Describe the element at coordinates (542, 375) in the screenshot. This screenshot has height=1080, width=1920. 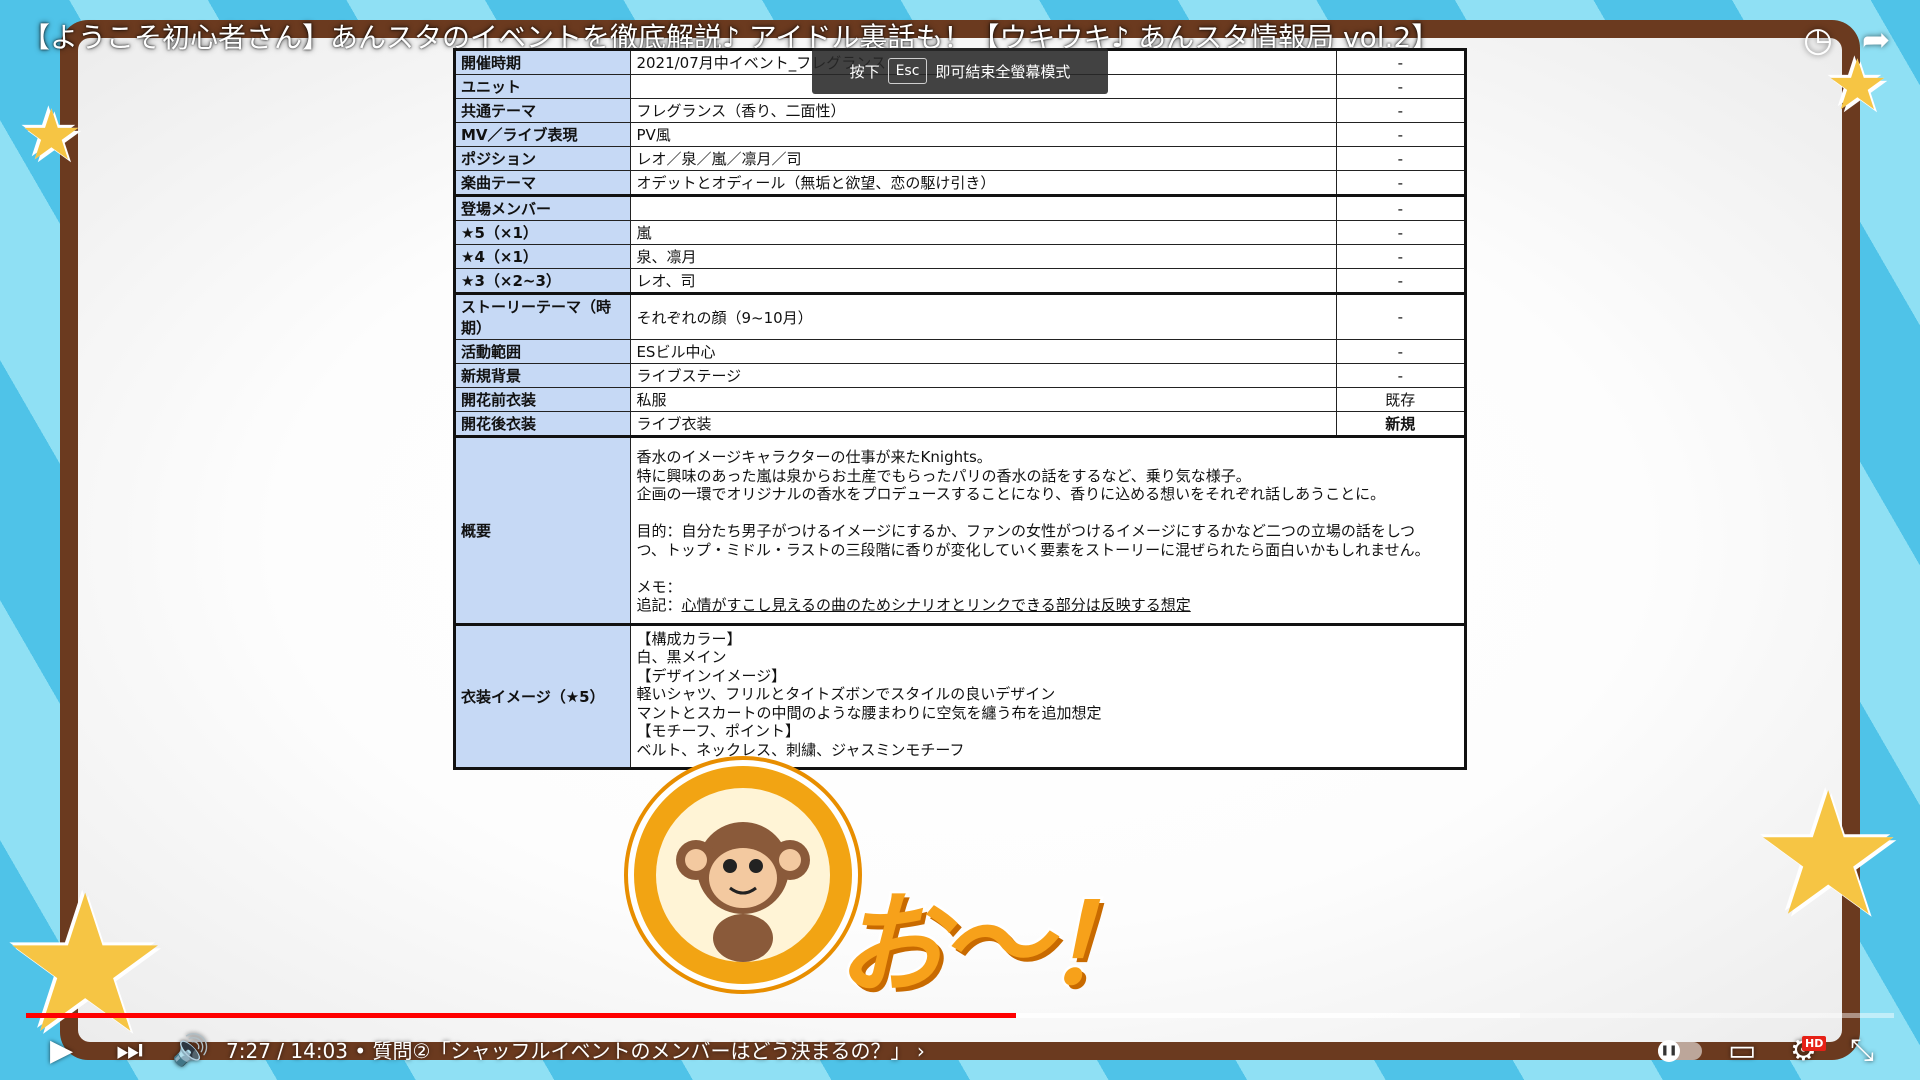
I see `row-label: 新規背景` at that location.